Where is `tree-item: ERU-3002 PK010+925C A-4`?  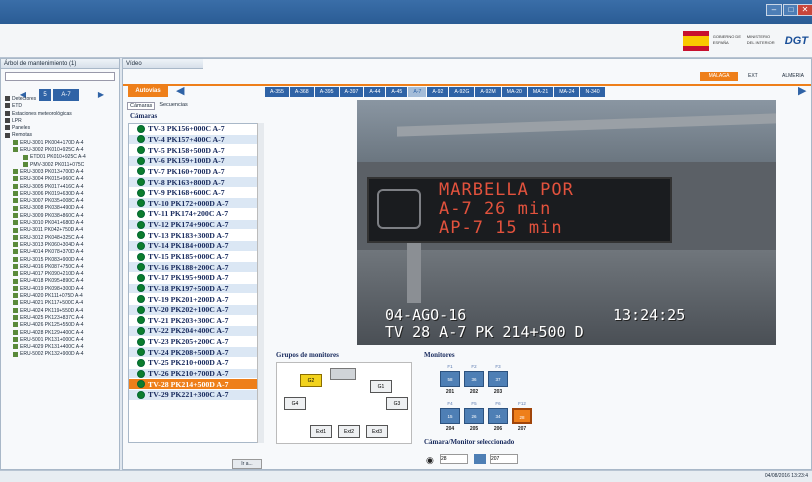 tree-item: ERU-3002 PK010+925C A-4 is located at coordinates (60, 150).